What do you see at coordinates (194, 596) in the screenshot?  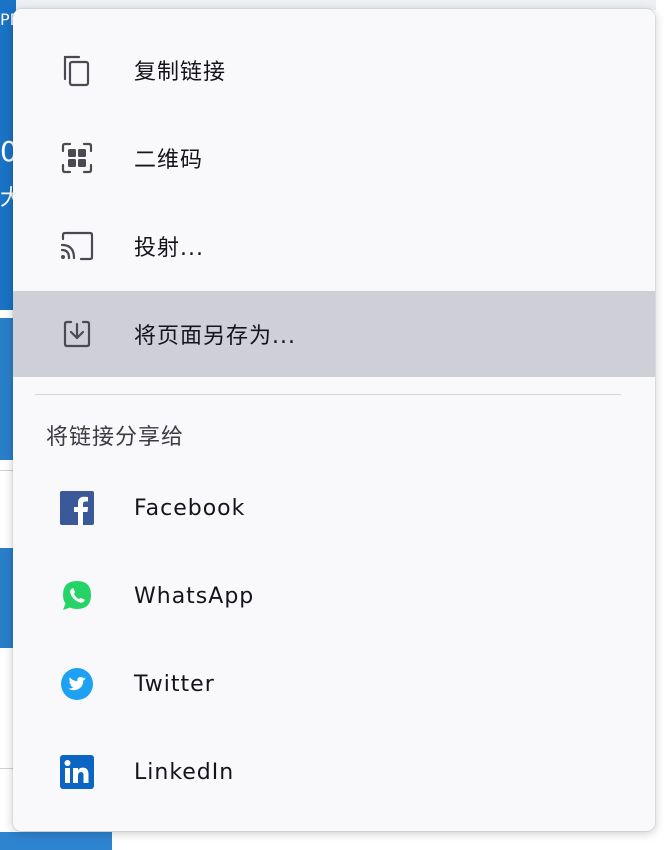 I see `whatsapp-label: WhatsApp` at bounding box center [194, 596].